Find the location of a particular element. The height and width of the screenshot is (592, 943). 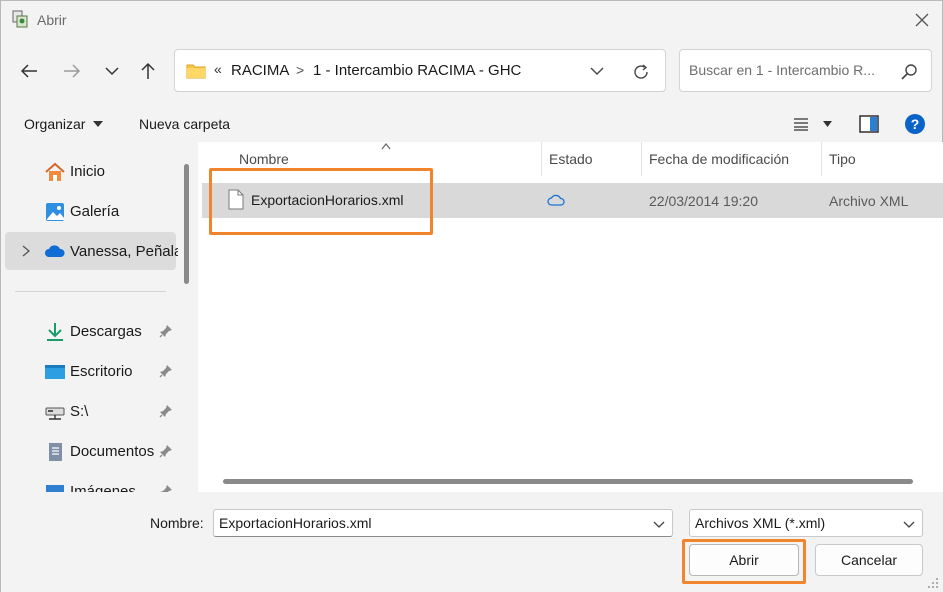

resize-grip-icon is located at coordinates (933, 583).